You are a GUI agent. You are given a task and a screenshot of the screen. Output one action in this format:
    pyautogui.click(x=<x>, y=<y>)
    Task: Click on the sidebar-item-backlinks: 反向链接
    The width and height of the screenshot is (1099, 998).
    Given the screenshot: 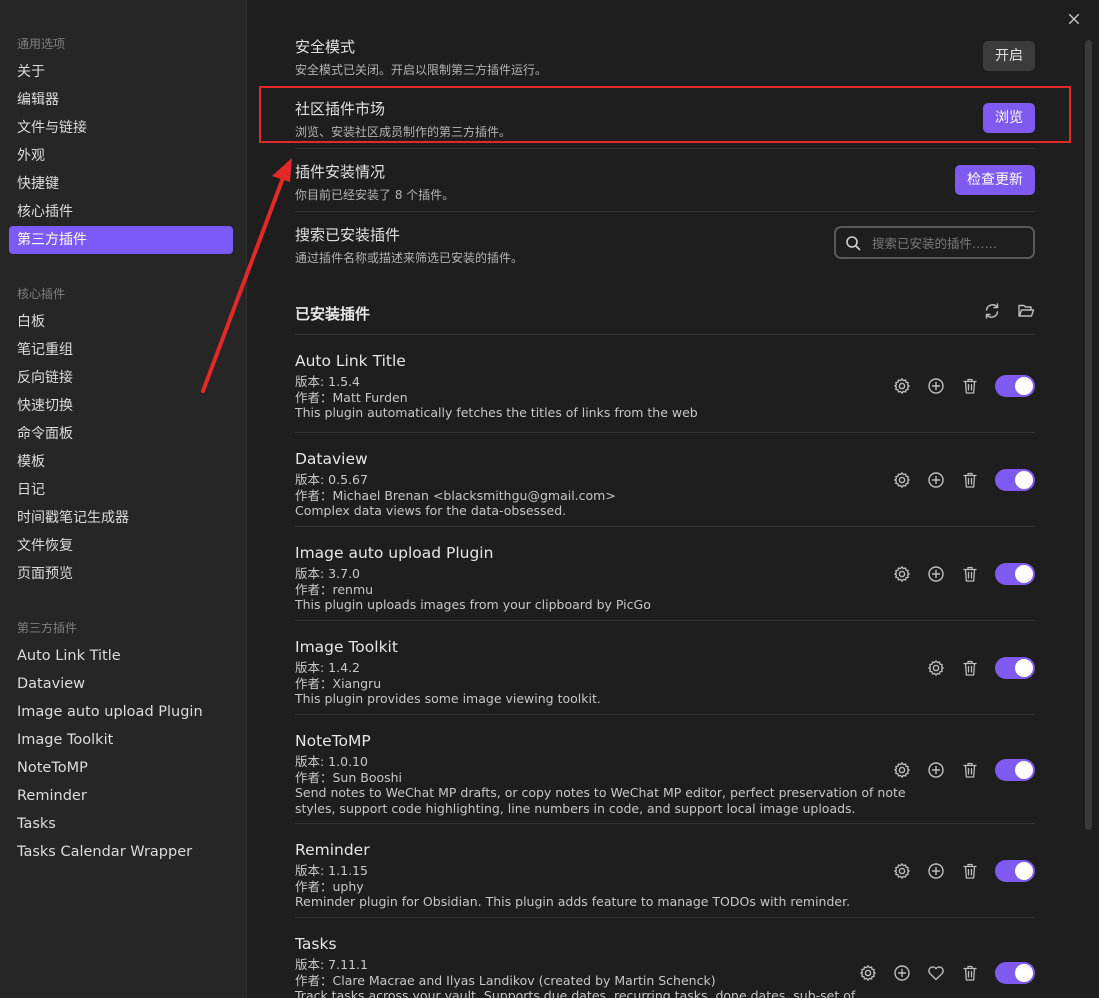 What is the action you would take?
    pyautogui.click(x=121, y=378)
    